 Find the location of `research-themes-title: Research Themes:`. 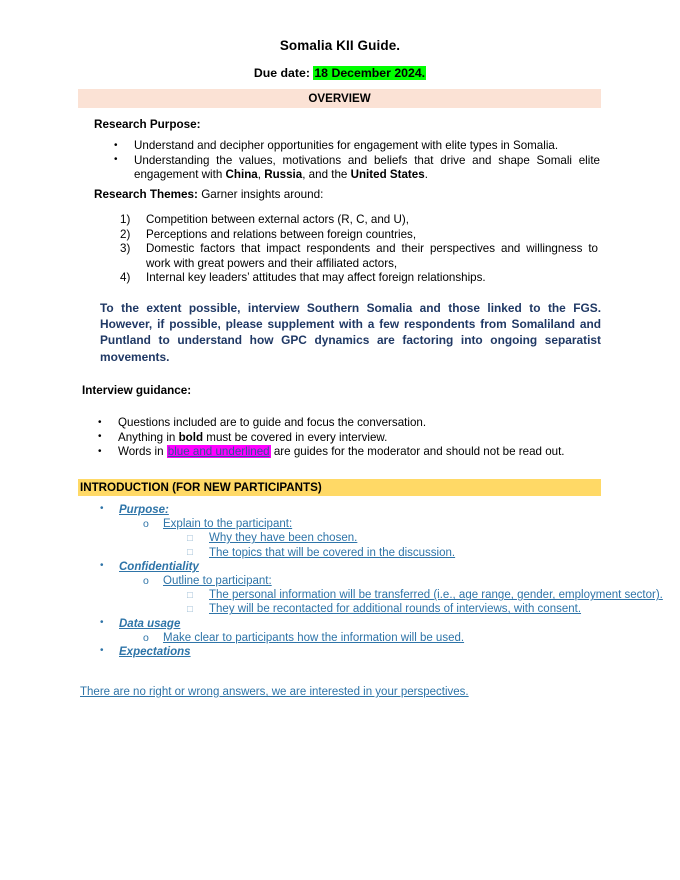

research-themes-title: Research Themes: is located at coordinates (146, 194).